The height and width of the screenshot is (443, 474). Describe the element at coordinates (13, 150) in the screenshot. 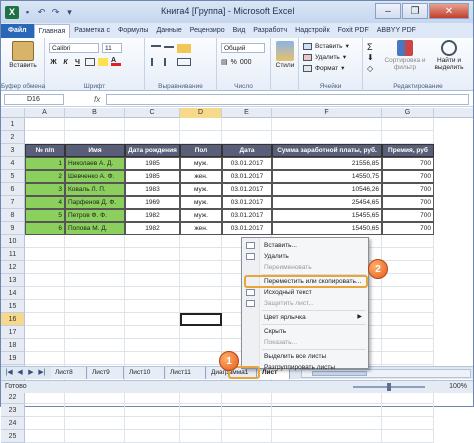

I see `row-header: 3` at that location.